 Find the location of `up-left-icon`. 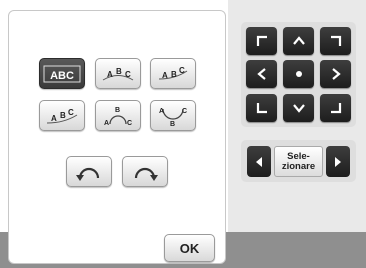

up-left-icon is located at coordinates (261, 40).